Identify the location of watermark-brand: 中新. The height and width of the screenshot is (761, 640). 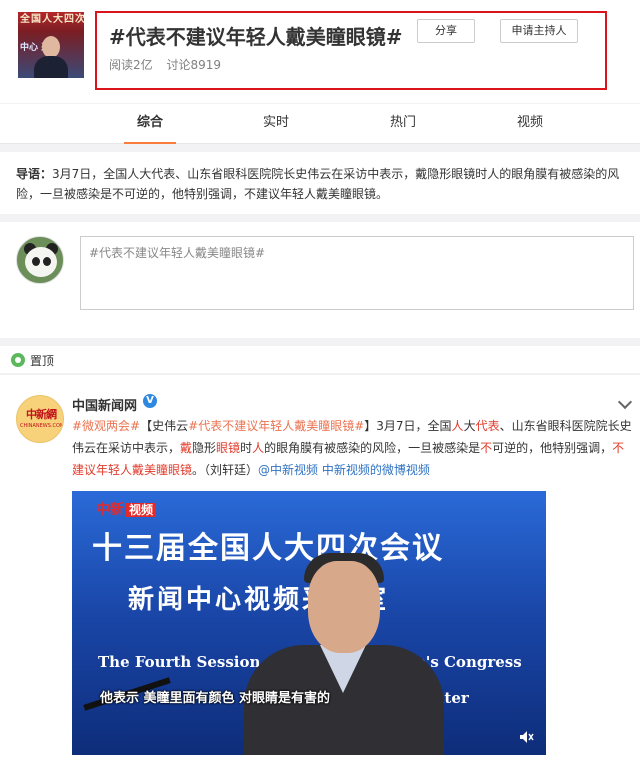
(110, 510).